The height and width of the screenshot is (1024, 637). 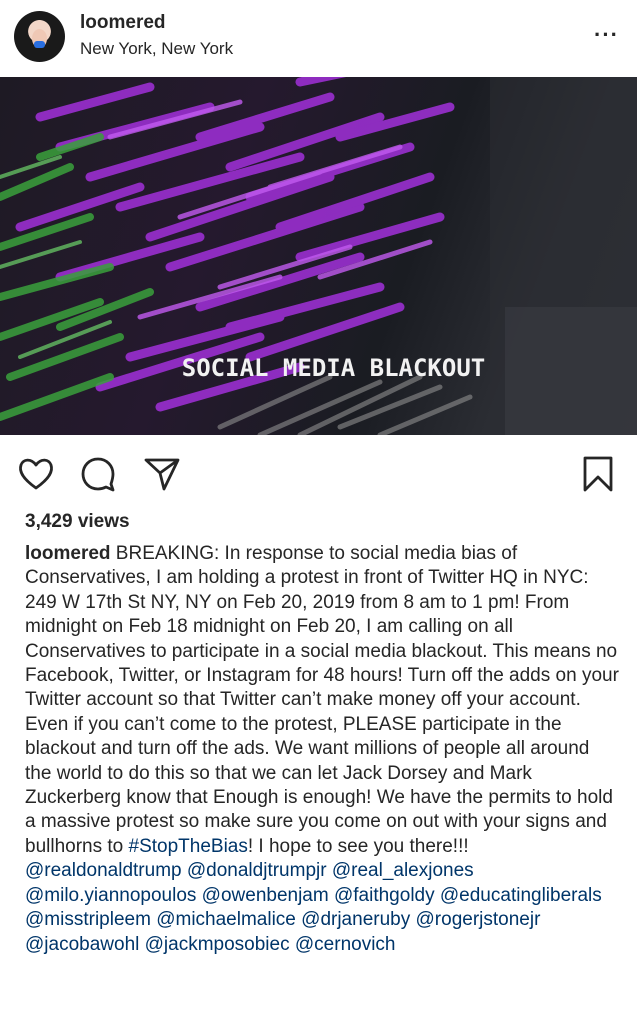 What do you see at coordinates (606, 35) in the screenshot?
I see `more-icon: ···` at bounding box center [606, 35].